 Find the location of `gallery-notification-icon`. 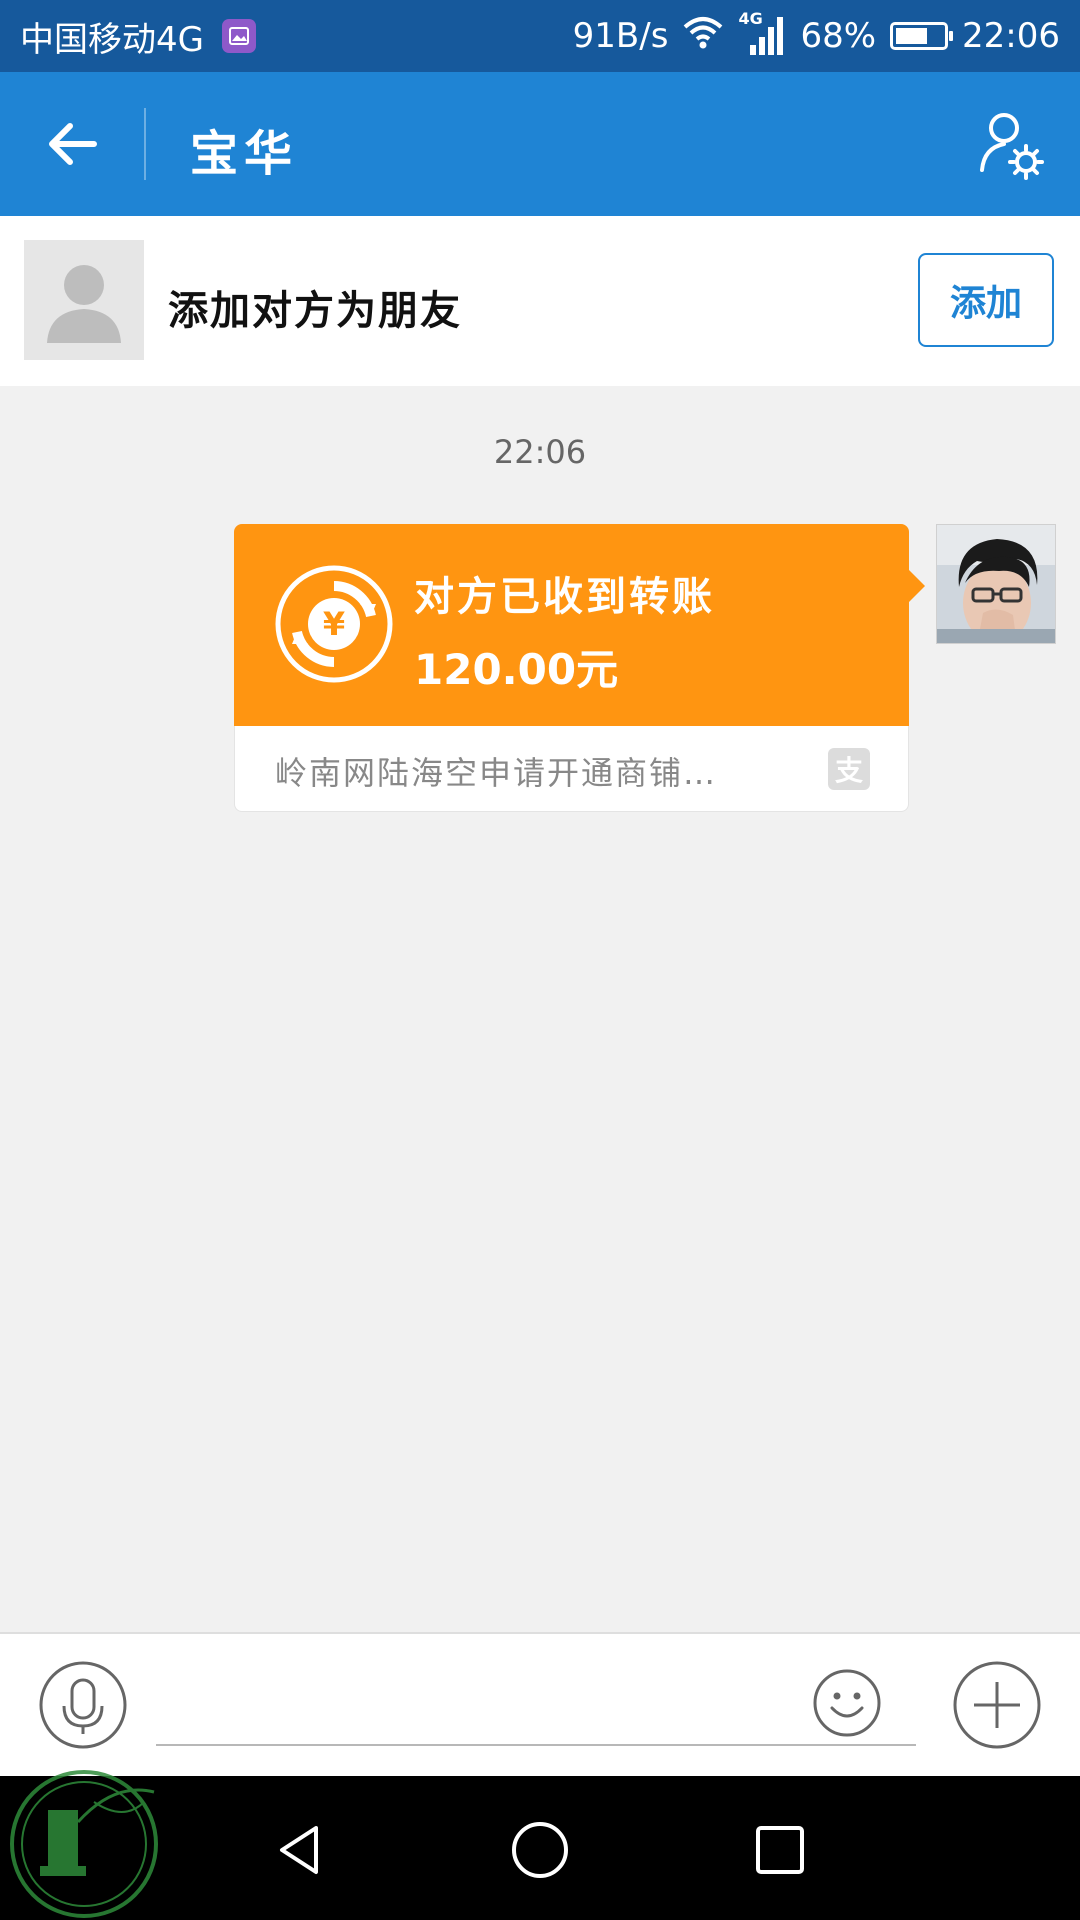

gallery-notification-icon is located at coordinates (238, 36).